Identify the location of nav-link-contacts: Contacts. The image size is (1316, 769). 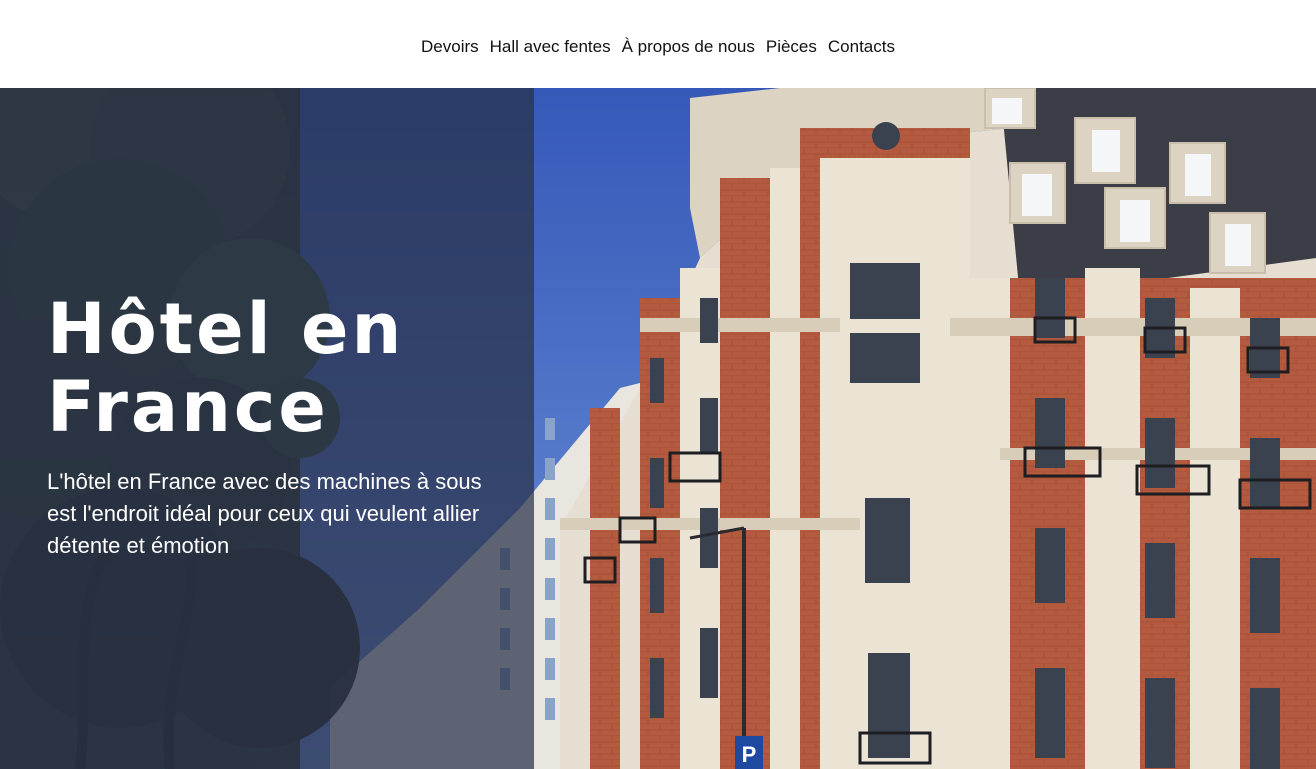
(861, 46).